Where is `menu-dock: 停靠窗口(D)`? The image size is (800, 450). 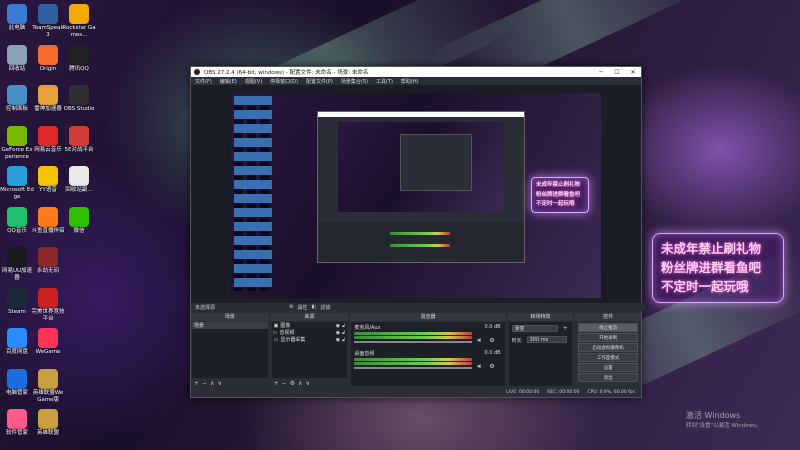
menu-dock: 停靠窗口(D) is located at coordinates (284, 81).